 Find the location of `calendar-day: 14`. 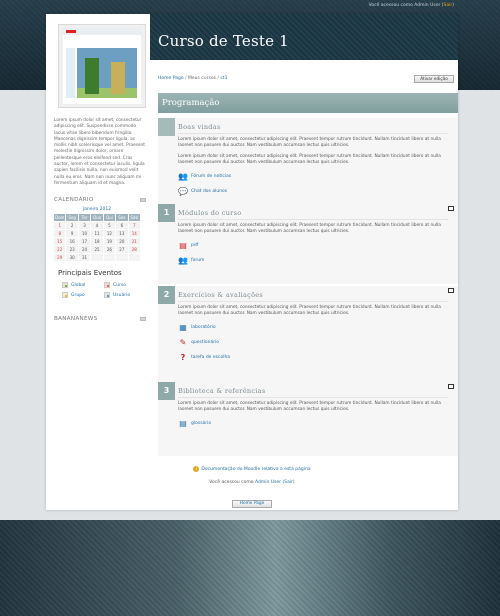

calendar-day: 14 is located at coordinates (134, 234).